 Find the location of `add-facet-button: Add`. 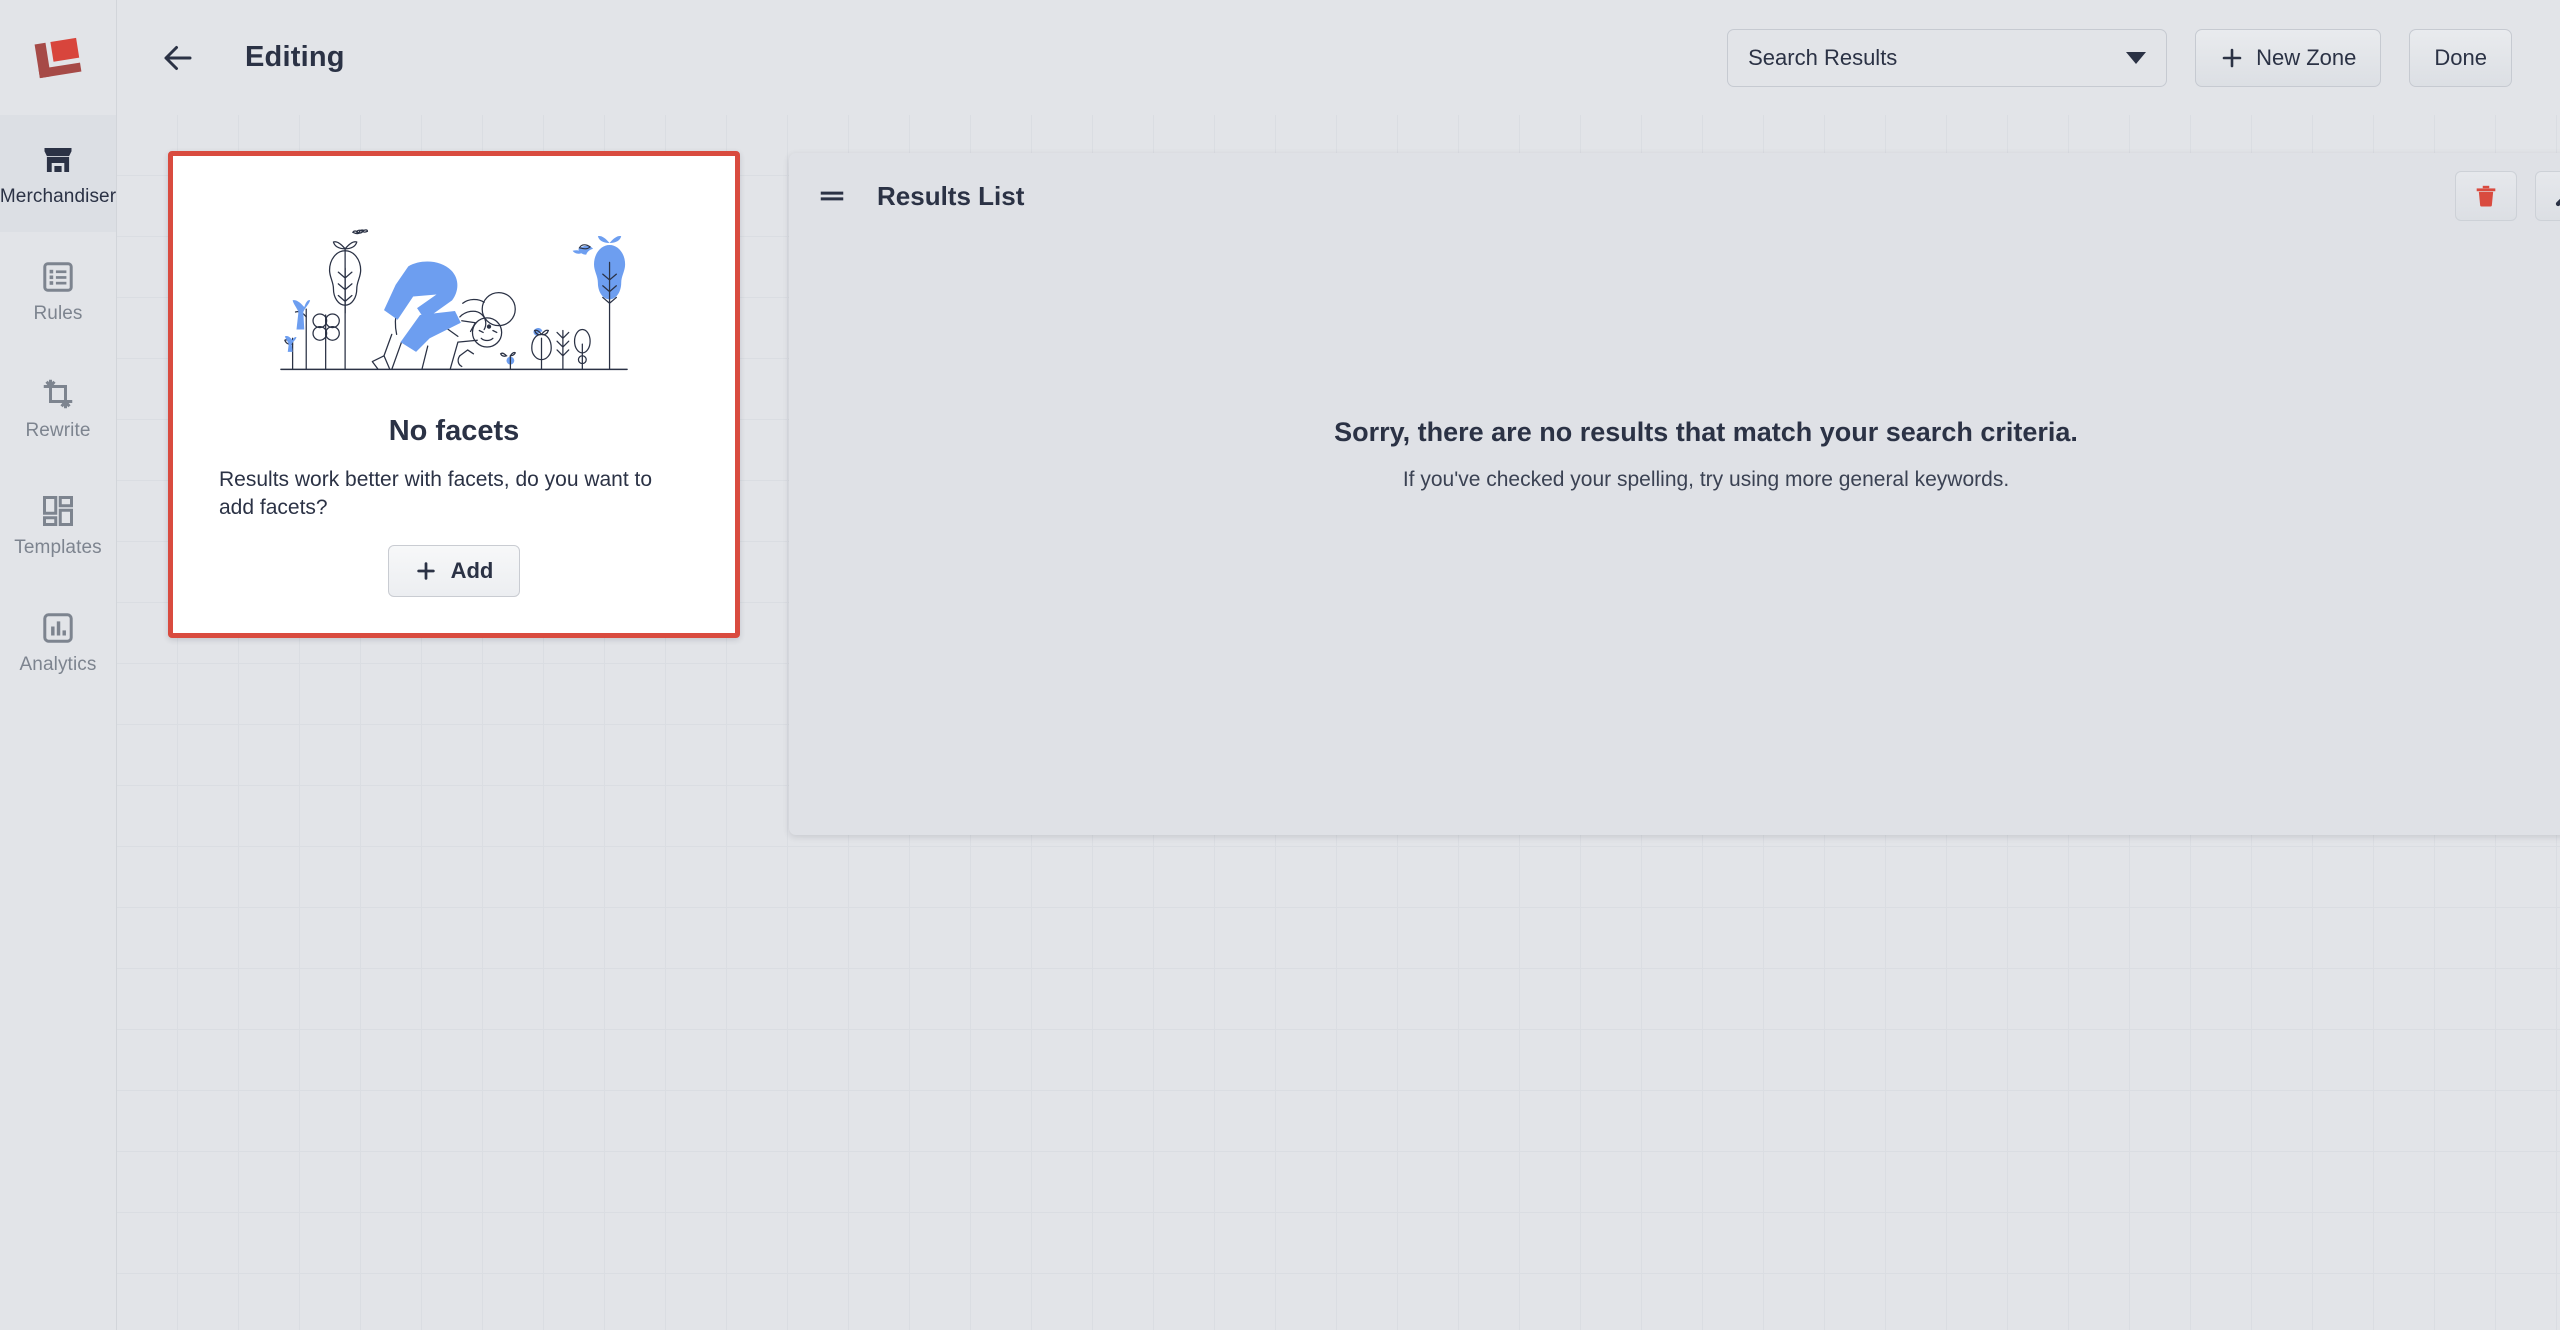

add-facet-button: Add is located at coordinates (454, 570).